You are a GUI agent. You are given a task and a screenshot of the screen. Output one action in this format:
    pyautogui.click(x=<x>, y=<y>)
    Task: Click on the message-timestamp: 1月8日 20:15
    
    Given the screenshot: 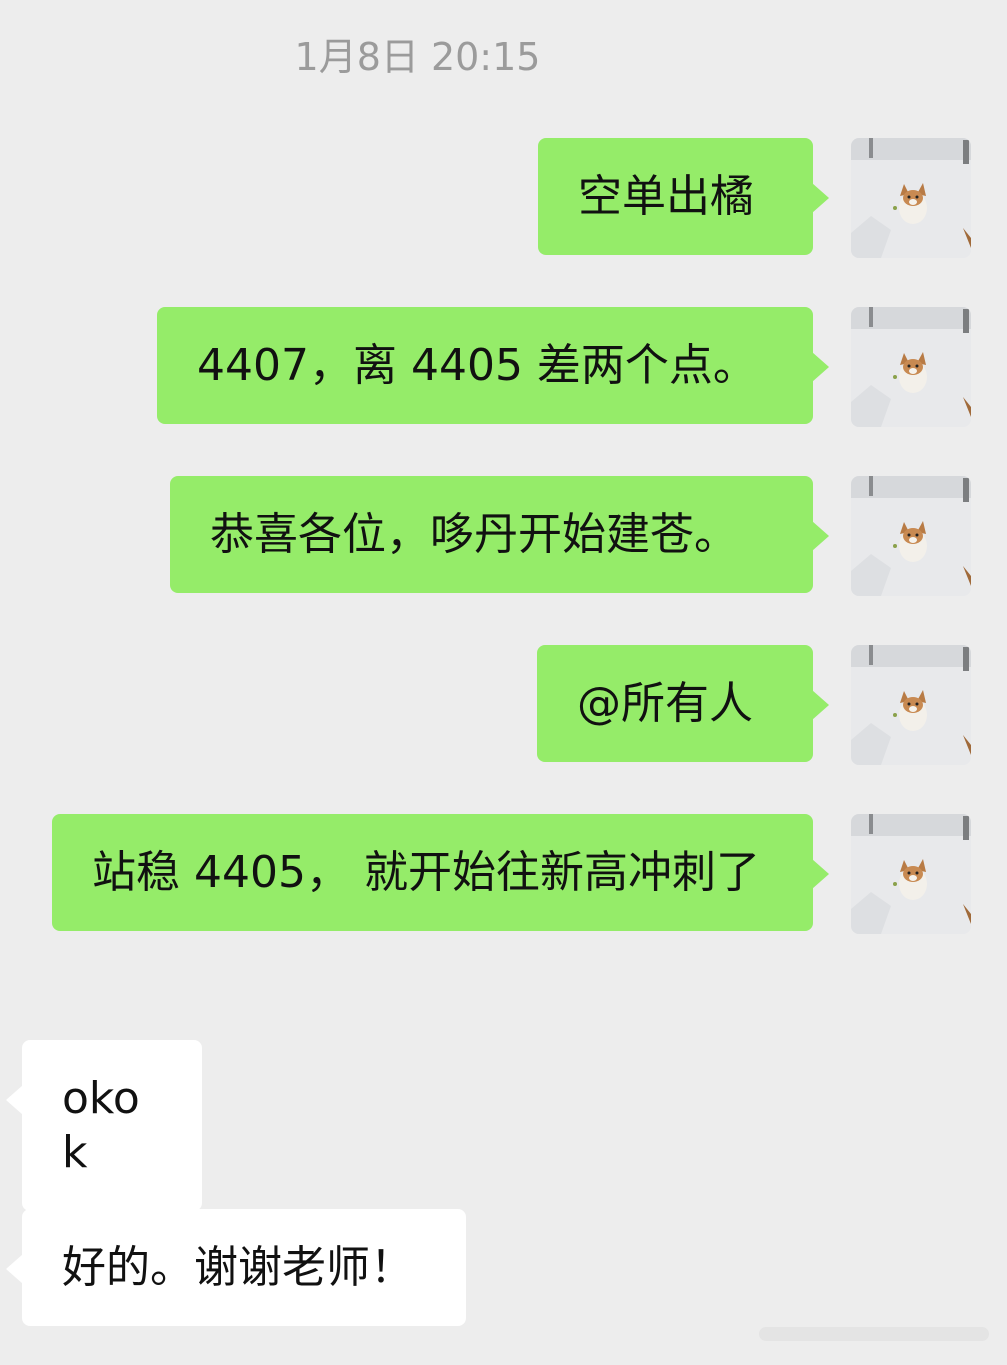 What is the action you would take?
    pyautogui.click(x=417, y=57)
    